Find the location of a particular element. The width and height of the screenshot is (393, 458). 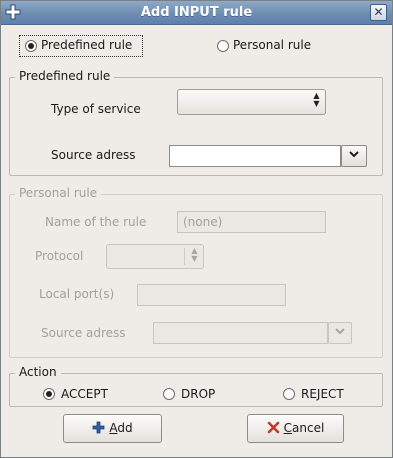

accept-radio-label: ACCEPT is located at coordinates (84, 394).